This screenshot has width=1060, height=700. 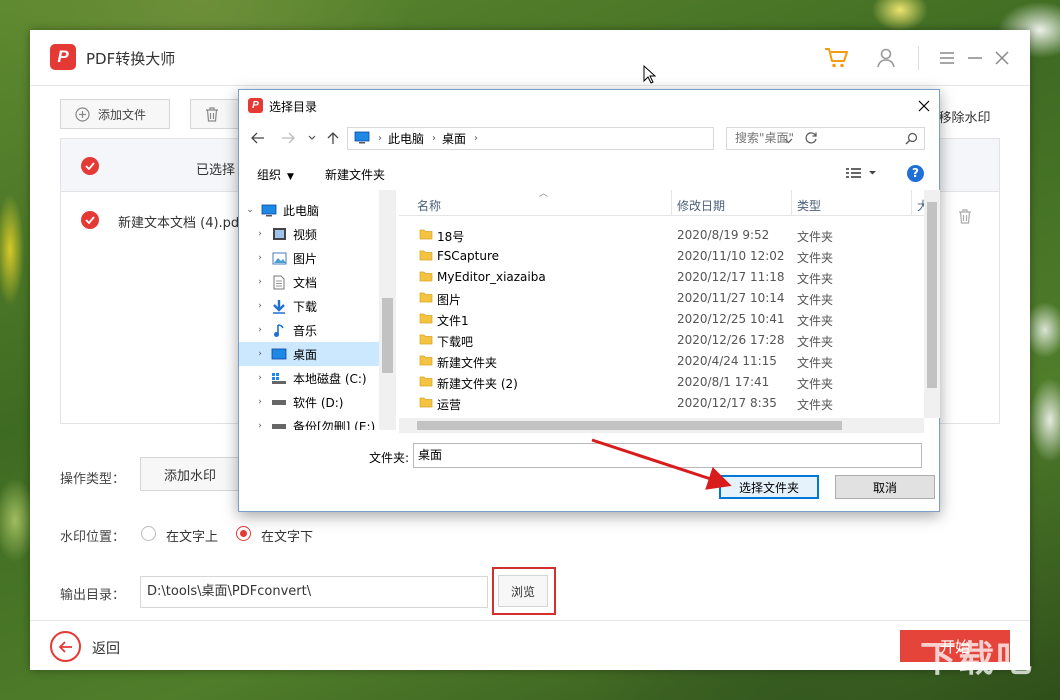 What do you see at coordinates (885, 487) in the screenshot?
I see `cancel-button: 取消` at bounding box center [885, 487].